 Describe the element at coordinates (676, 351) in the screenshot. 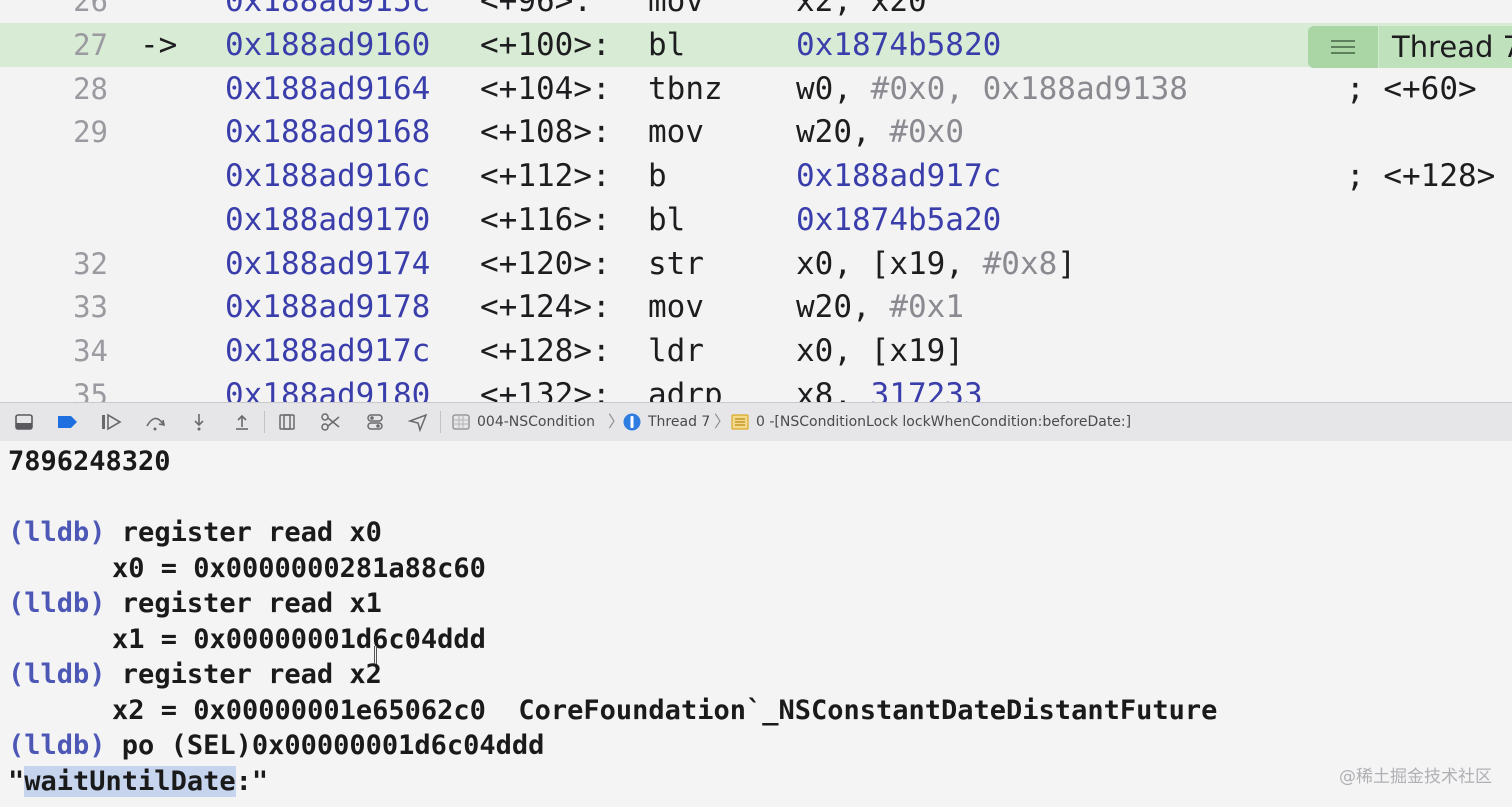

I see `instruction-mnemonic: ldr` at that location.